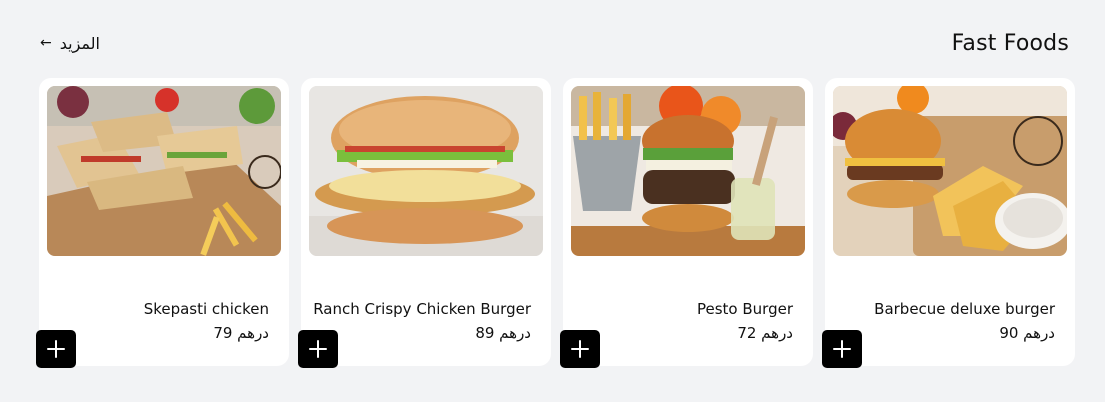 The height and width of the screenshot is (402, 1105). What do you see at coordinates (1010, 43) in the screenshot?
I see `section-title: Fast Foods` at bounding box center [1010, 43].